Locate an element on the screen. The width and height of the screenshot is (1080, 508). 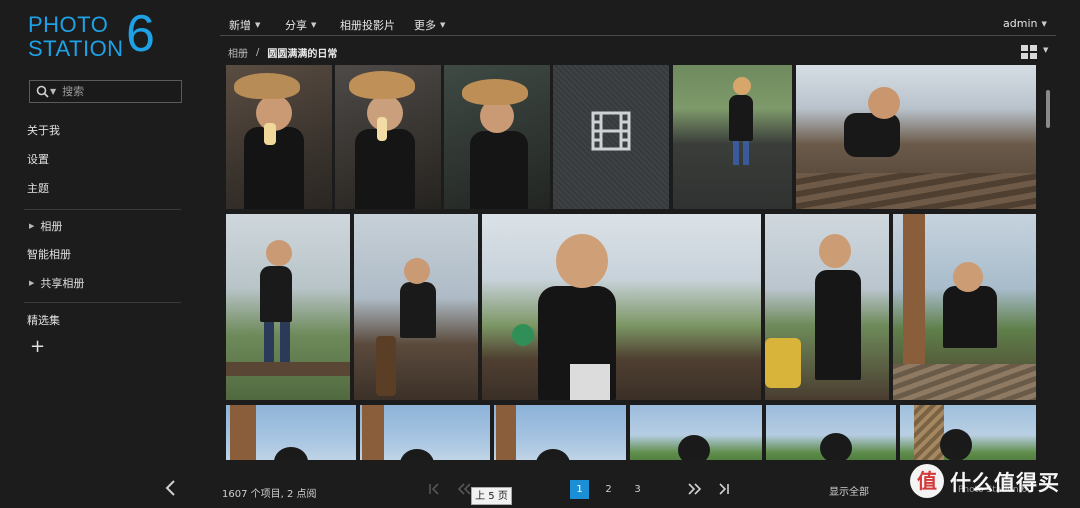
prev-5-pages-icon is located at coordinates (464, 489).